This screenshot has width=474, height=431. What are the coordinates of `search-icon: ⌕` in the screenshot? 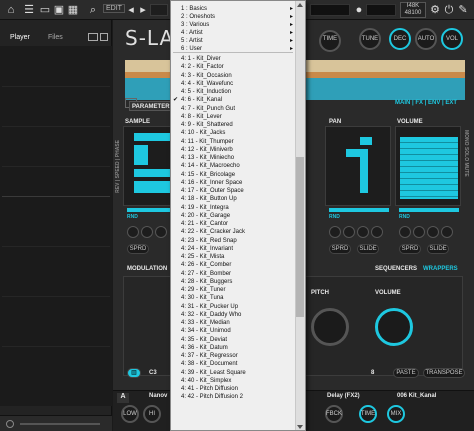 It's located at (93, 10).